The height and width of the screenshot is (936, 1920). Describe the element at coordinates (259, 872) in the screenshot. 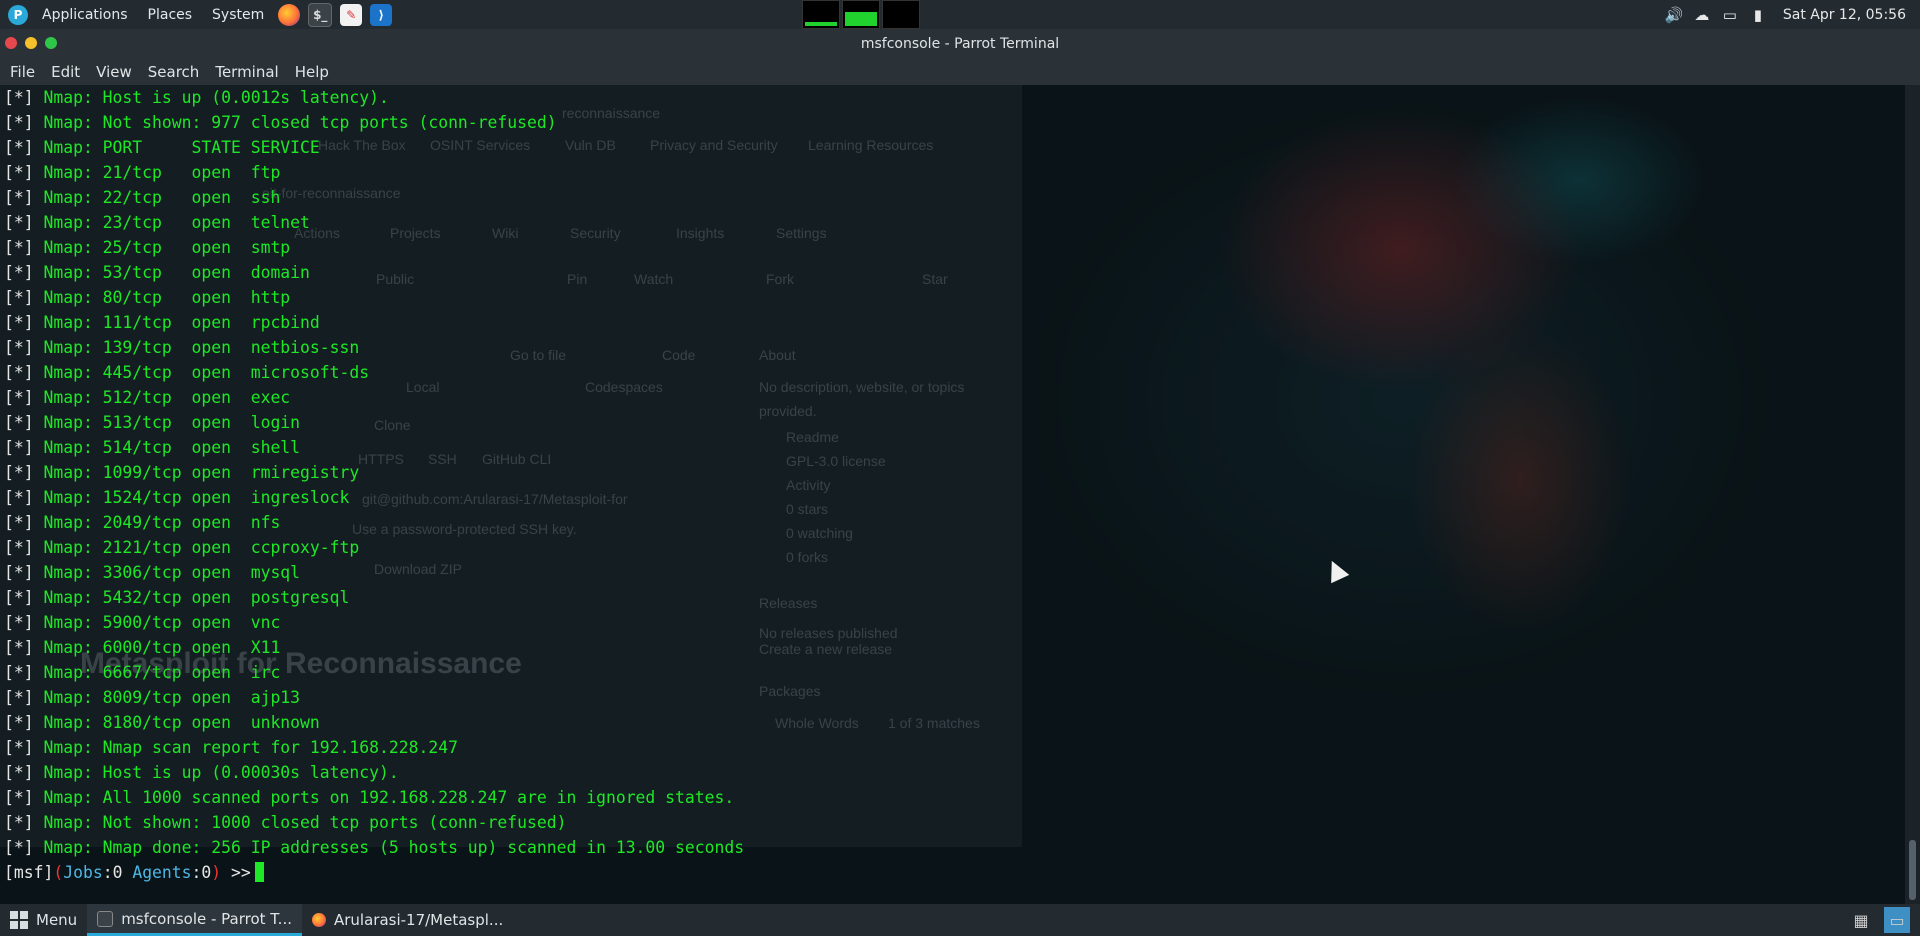

I see `text-cursor` at that location.